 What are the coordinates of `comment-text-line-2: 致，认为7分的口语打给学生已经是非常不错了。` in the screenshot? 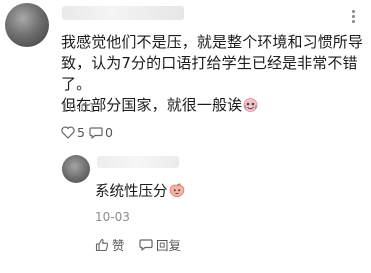 It's located at (209, 73).